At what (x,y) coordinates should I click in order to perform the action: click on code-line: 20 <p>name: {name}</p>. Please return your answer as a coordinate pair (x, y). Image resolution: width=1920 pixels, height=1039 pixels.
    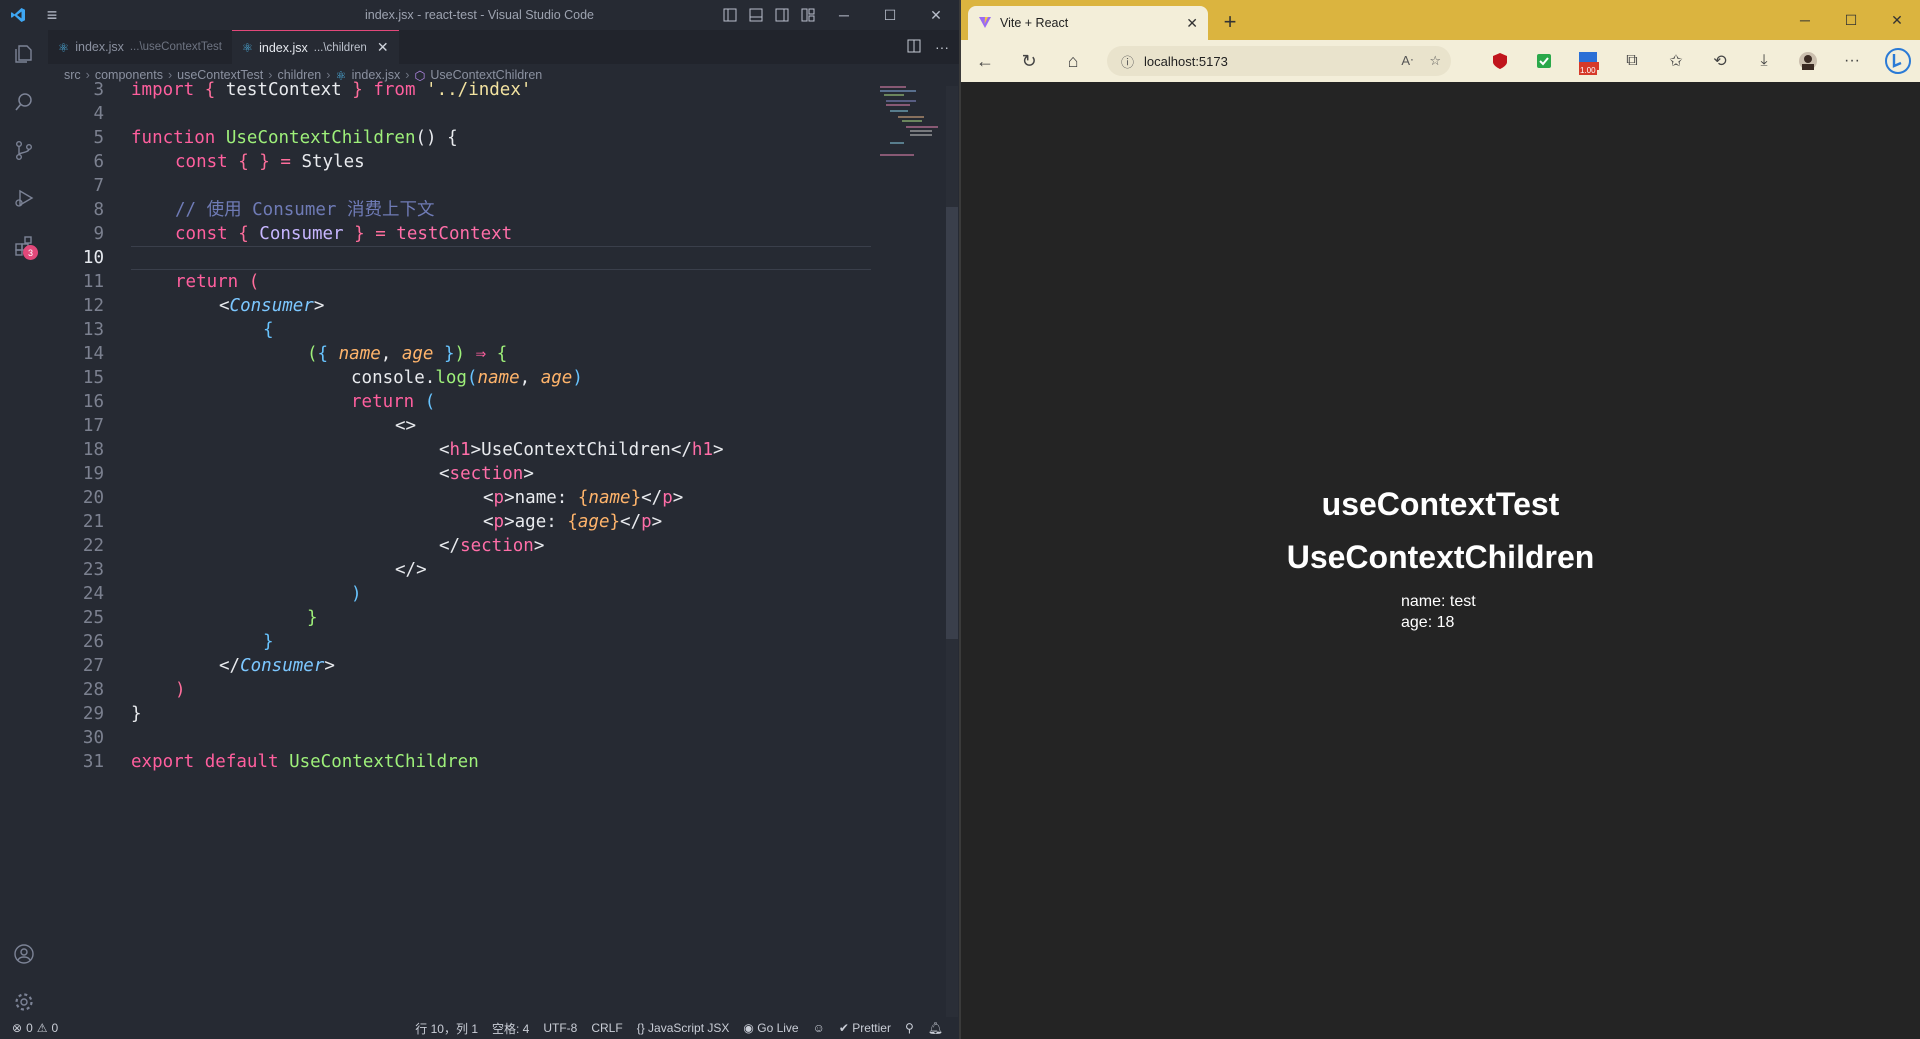
    Looking at the image, I should click on (495, 498).